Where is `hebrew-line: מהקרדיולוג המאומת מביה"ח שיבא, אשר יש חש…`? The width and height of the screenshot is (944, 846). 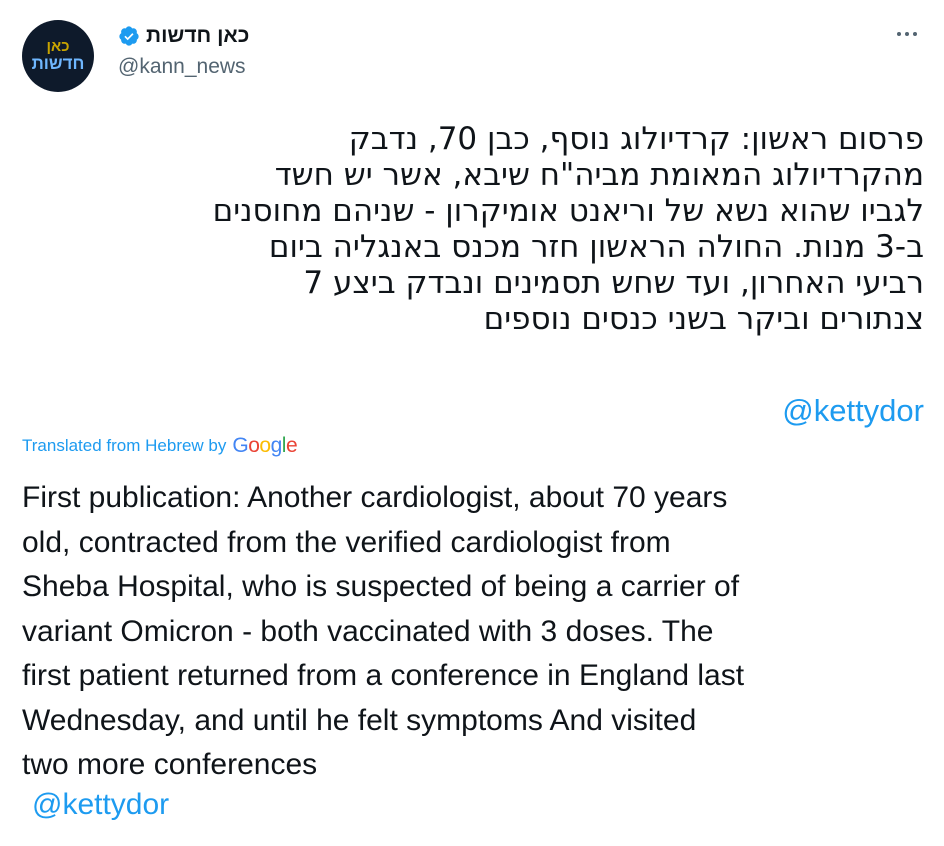 hebrew-line: מהקרדיולוג המאומת מביה"ח שיבא, אשר יש חש… is located at coordinates (599, 175).